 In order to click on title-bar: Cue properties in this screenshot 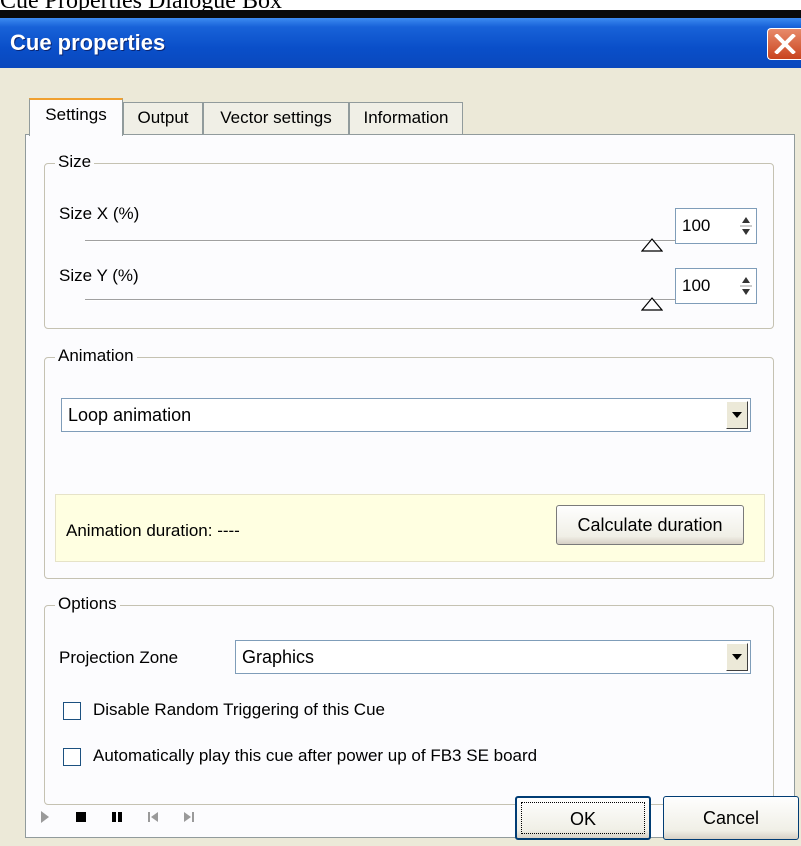, I will do `click(400, 43)`.